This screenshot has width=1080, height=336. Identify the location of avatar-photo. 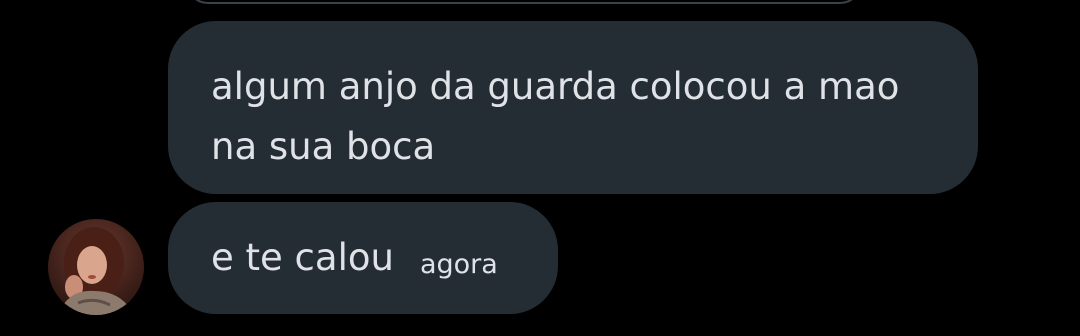
(96, 267).